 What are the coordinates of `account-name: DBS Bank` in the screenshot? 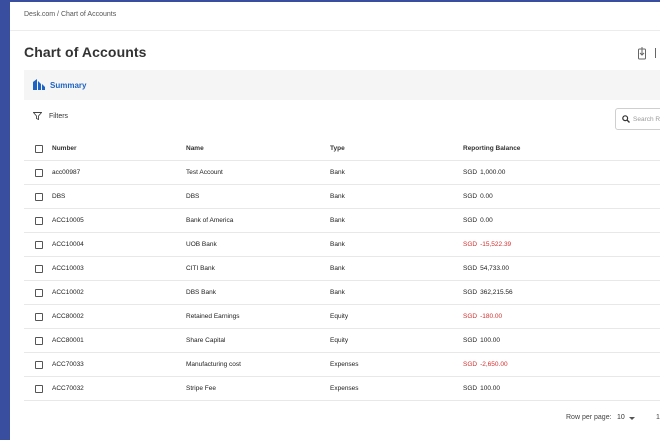 It's located at (201, 292).